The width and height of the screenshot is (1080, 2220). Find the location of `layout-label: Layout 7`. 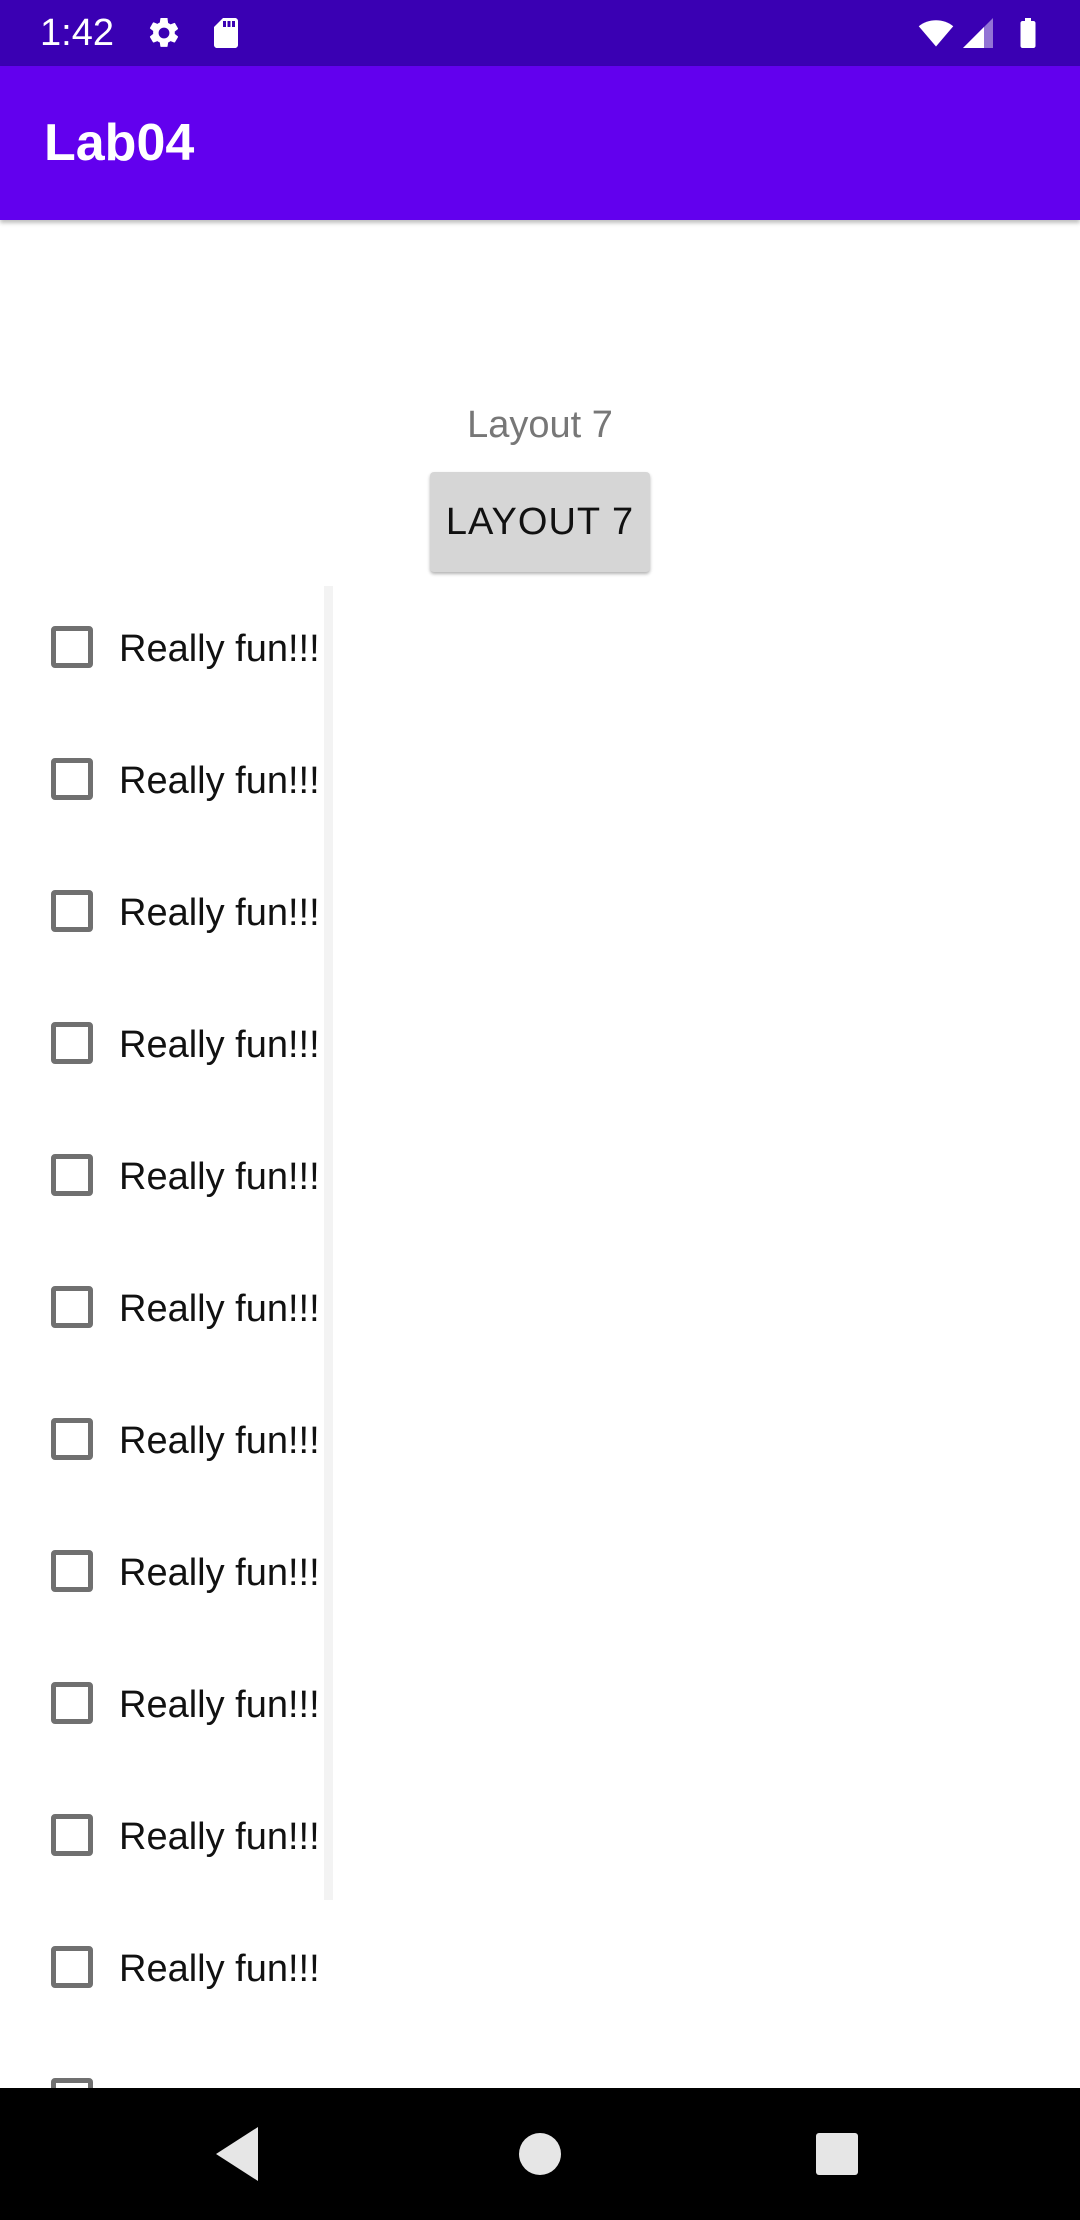

layout-label: Layout 7 is located at coordinates (540, 425).